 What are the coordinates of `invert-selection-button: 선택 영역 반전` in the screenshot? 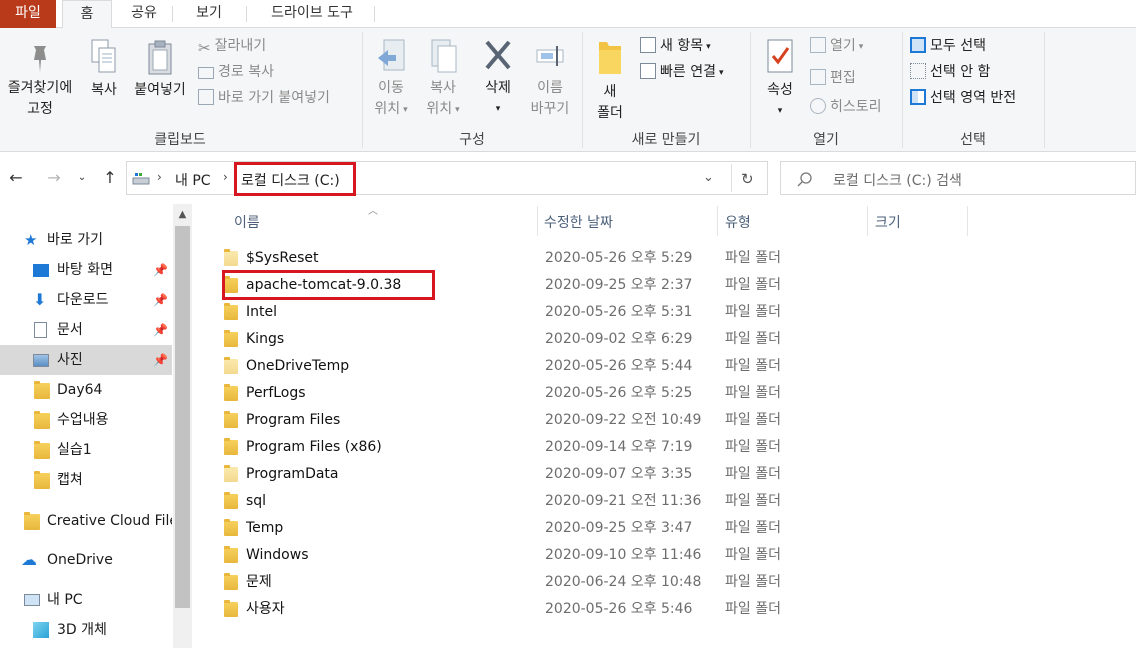 It's located at (963, 98).